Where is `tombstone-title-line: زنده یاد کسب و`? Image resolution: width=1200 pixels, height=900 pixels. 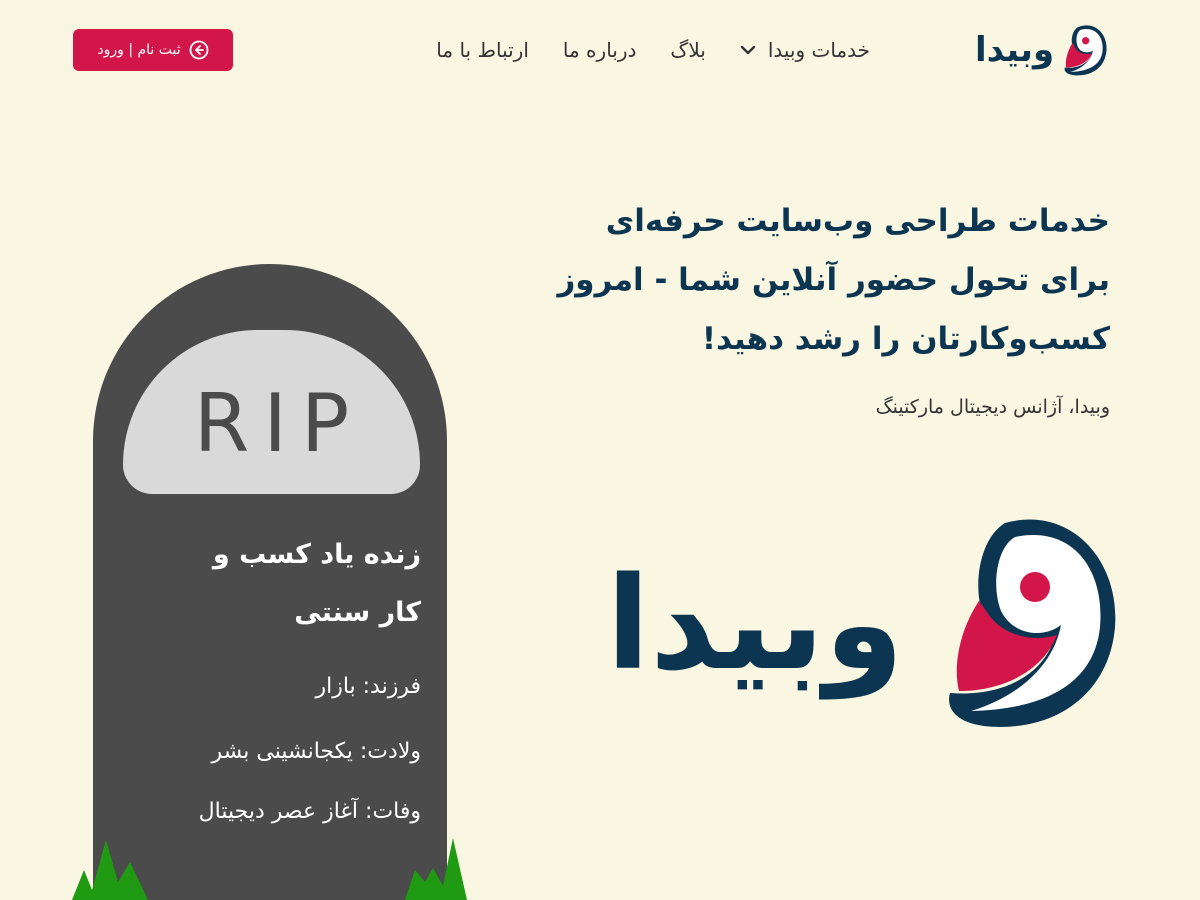
tombstone-title-line: زنده یاد کسب و is located at coordinates (316, 554).